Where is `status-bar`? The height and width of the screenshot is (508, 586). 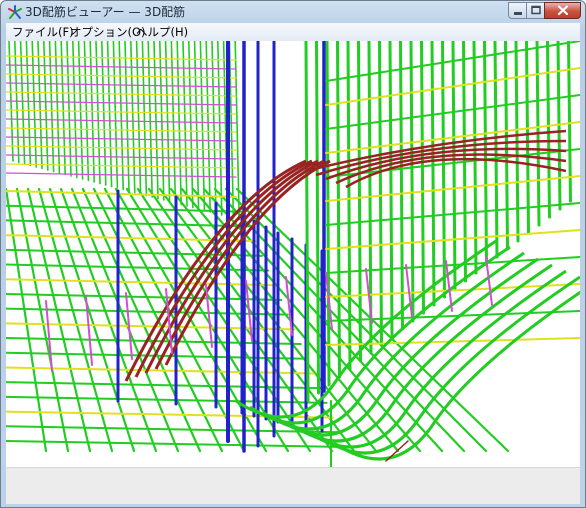
status-bar is located at coordinates (293, 485).